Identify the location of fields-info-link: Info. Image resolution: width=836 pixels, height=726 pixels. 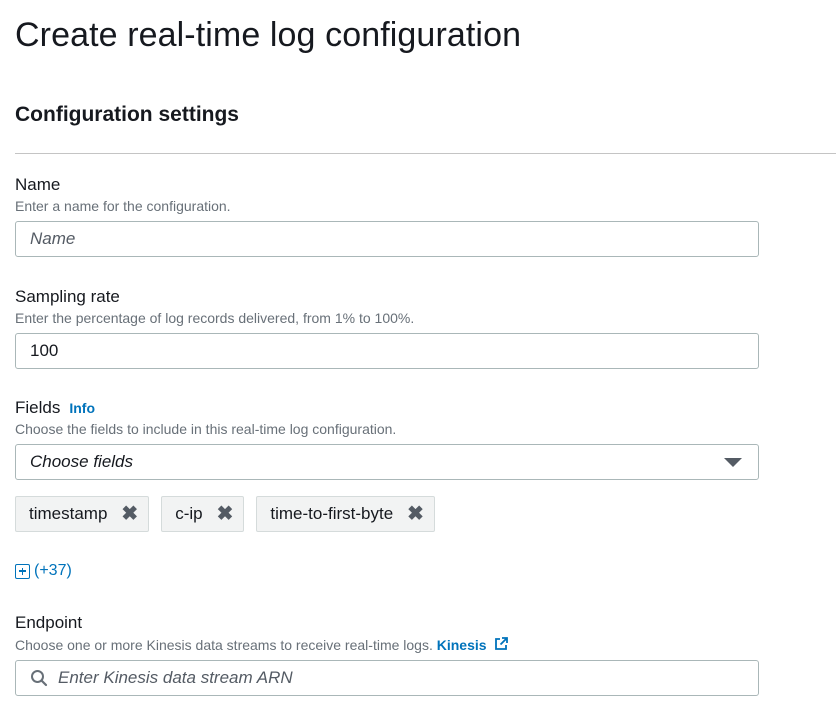
(82, 408).